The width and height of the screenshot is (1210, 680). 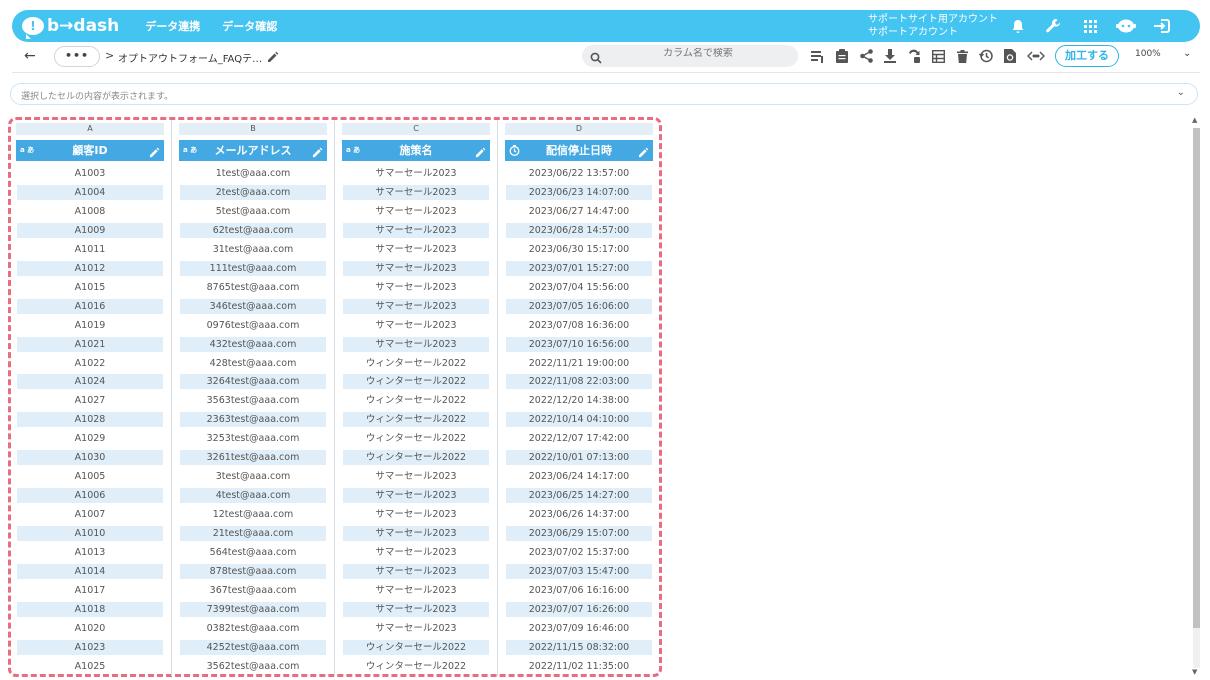 What do you see at coordinates (90, 590) in the screenshot?
I see `table-cell: A1017` at bounding box center [90, 590].